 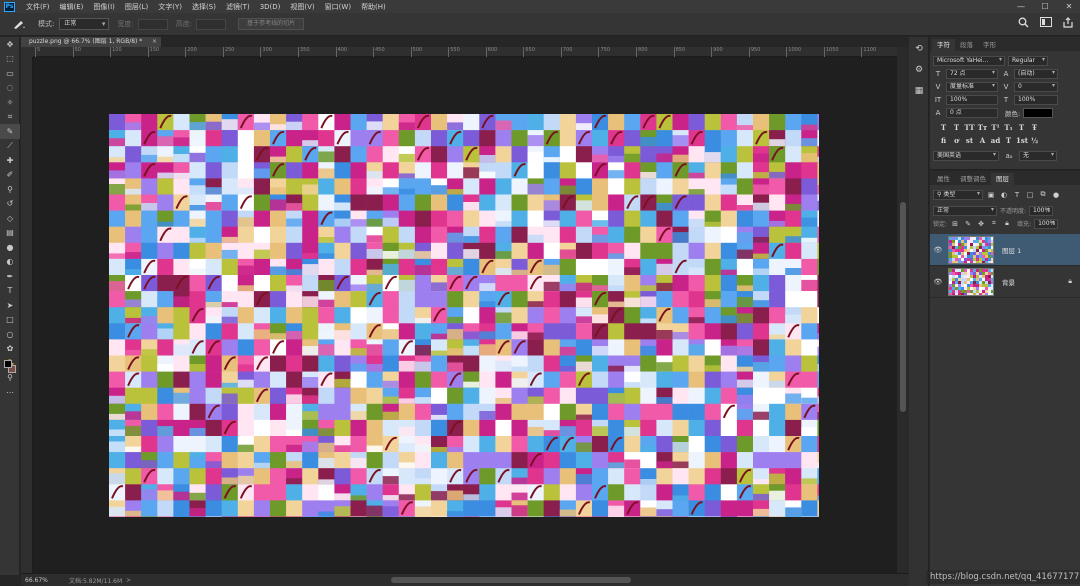 What do you see at coordinates (19, 24) in the screenshot?
I see `slice-tool-preset-icon` at bounding box center [19, 24].